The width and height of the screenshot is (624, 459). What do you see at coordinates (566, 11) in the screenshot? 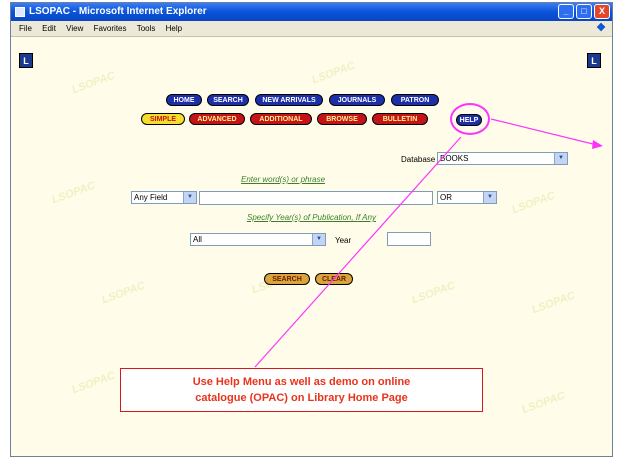
I see `minimize-button: _` at bounding box center [566, 11].